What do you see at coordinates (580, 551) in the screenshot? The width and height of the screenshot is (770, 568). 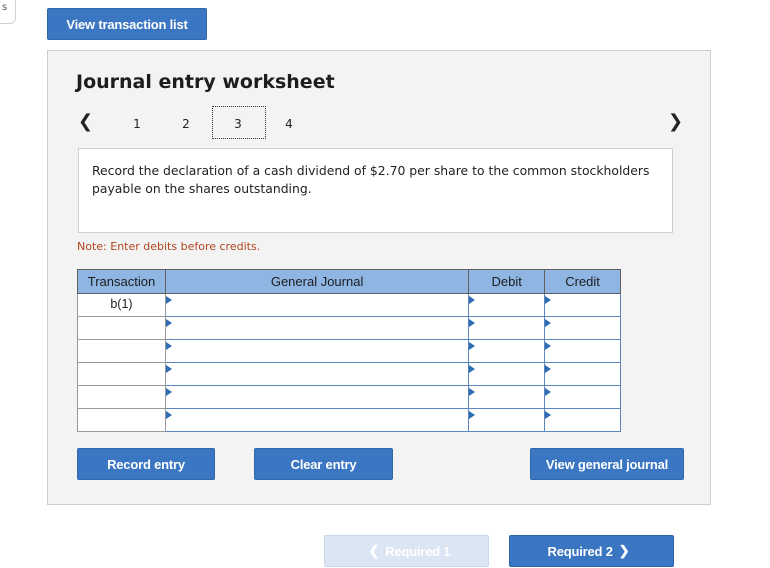 I see `required-2-label: Required 2` at bounding box center [580, 551].